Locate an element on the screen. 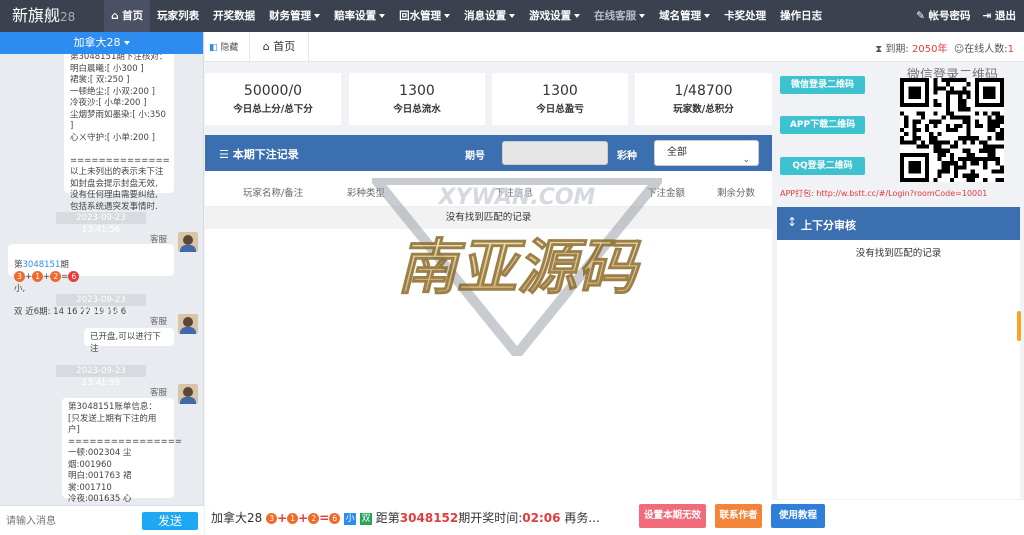  nav-item-label: 玩家列表 is located at coordinates (178, 16).